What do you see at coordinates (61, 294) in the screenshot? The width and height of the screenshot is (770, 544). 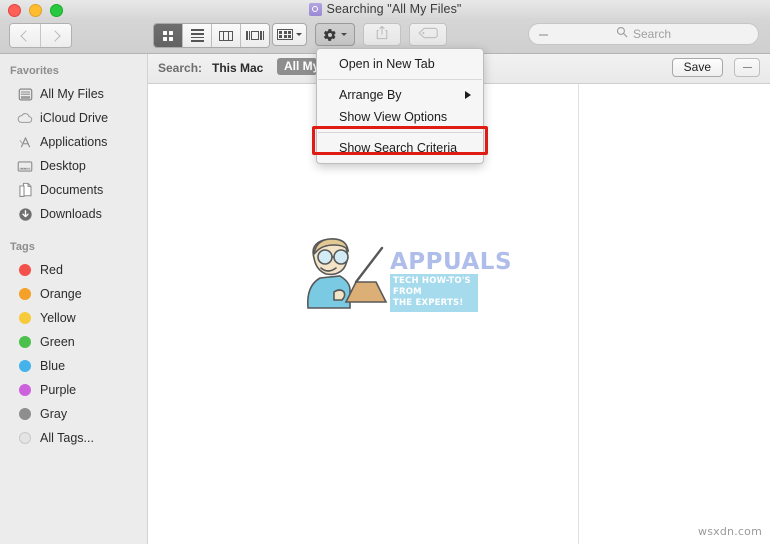 I see `sidebar-item-label: Orange` at bounding box center [61, 294].